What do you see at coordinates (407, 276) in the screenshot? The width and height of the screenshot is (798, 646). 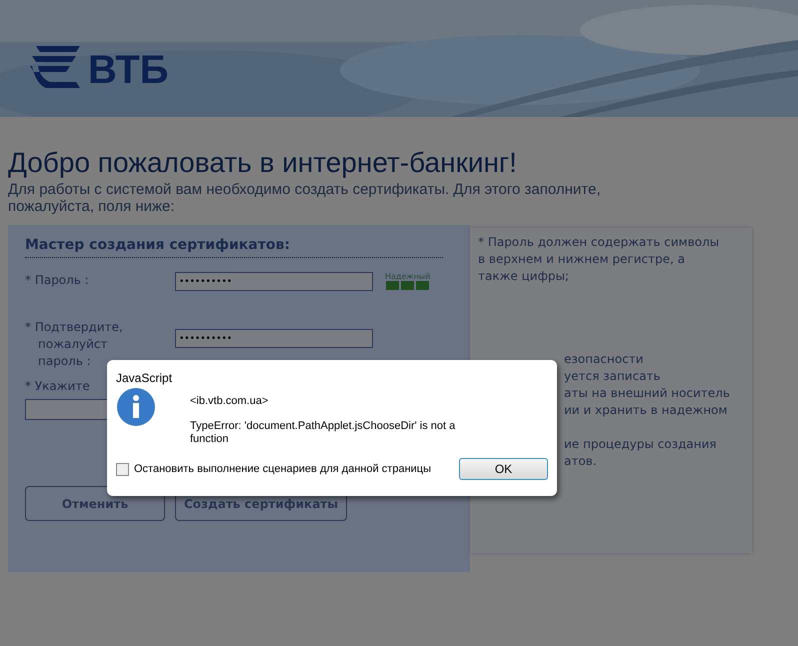 I see `strength-label: Надежный` at bounding box center [407, 276].